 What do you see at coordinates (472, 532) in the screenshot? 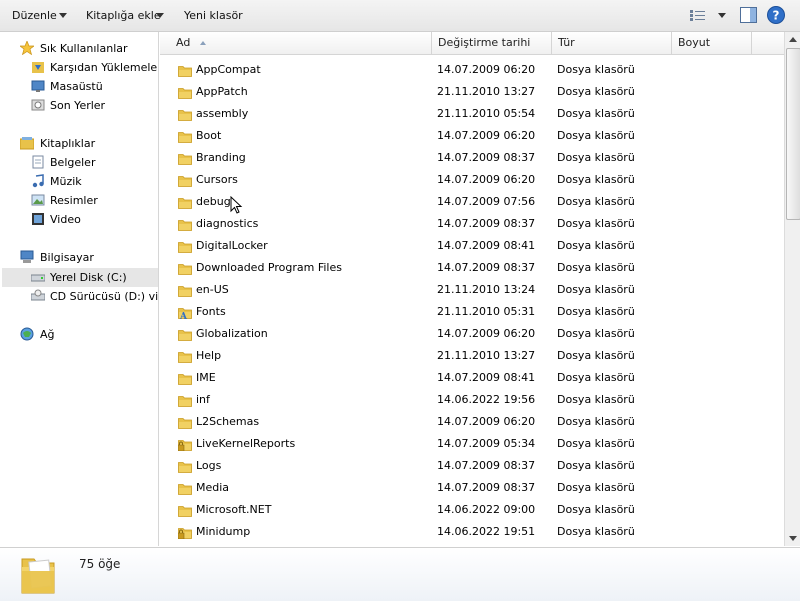
I see `table-row: Minidump 14.06.2022 19:51 Dosya klasörü` at bounding box center [472, 532].